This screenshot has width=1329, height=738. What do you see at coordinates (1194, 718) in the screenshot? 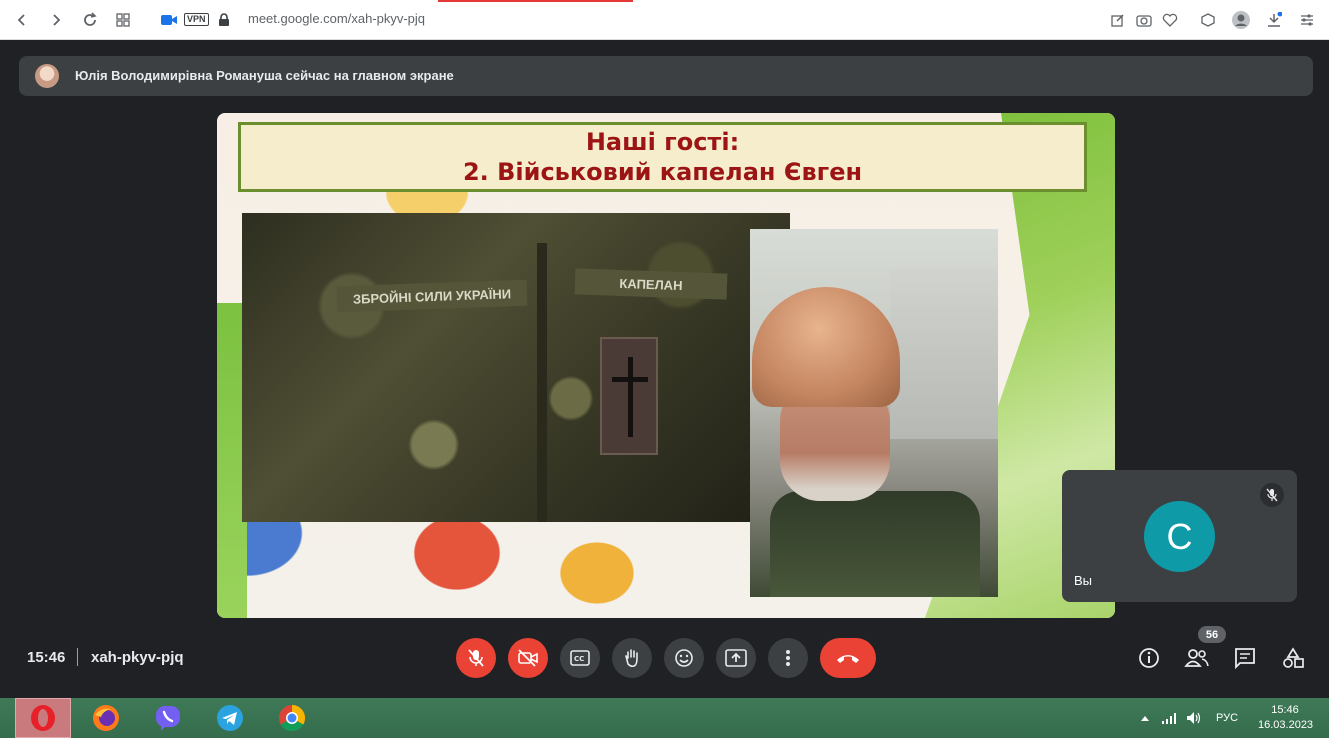
I see `volume-icon` at bounding box center [1194, 718].